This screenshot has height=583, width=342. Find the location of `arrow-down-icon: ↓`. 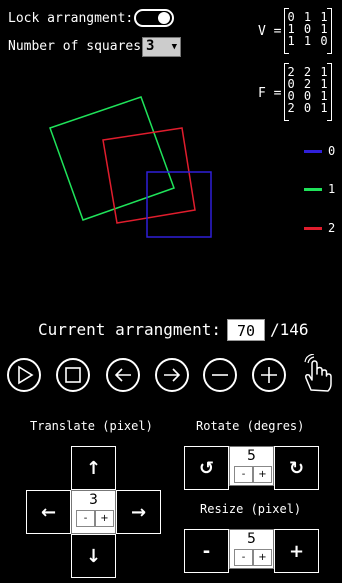

arrow-down-icon: ↓ is located at coordinates (93, 556).